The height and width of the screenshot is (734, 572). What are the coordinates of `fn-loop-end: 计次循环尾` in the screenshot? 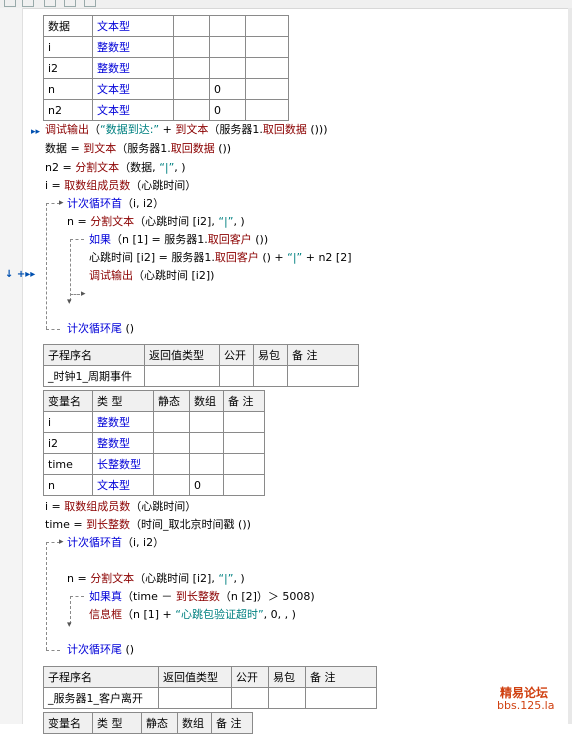 It's located at (94, 328).